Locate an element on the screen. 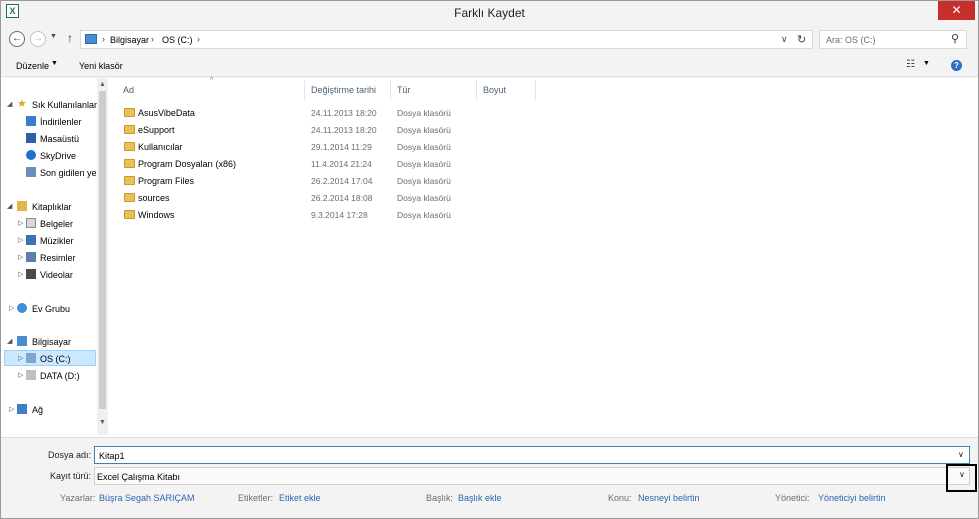  table-row: eSupport 24.11.2013 18:20 Dosya klasörü is located at coordinates (319, 130).